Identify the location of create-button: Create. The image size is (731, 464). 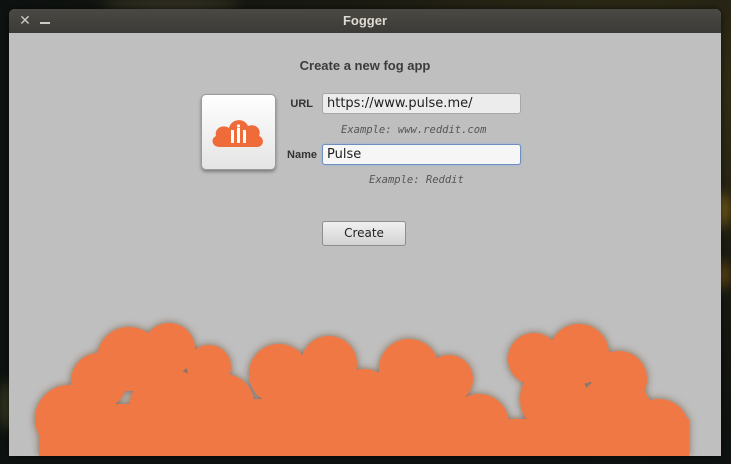
(364, 233).